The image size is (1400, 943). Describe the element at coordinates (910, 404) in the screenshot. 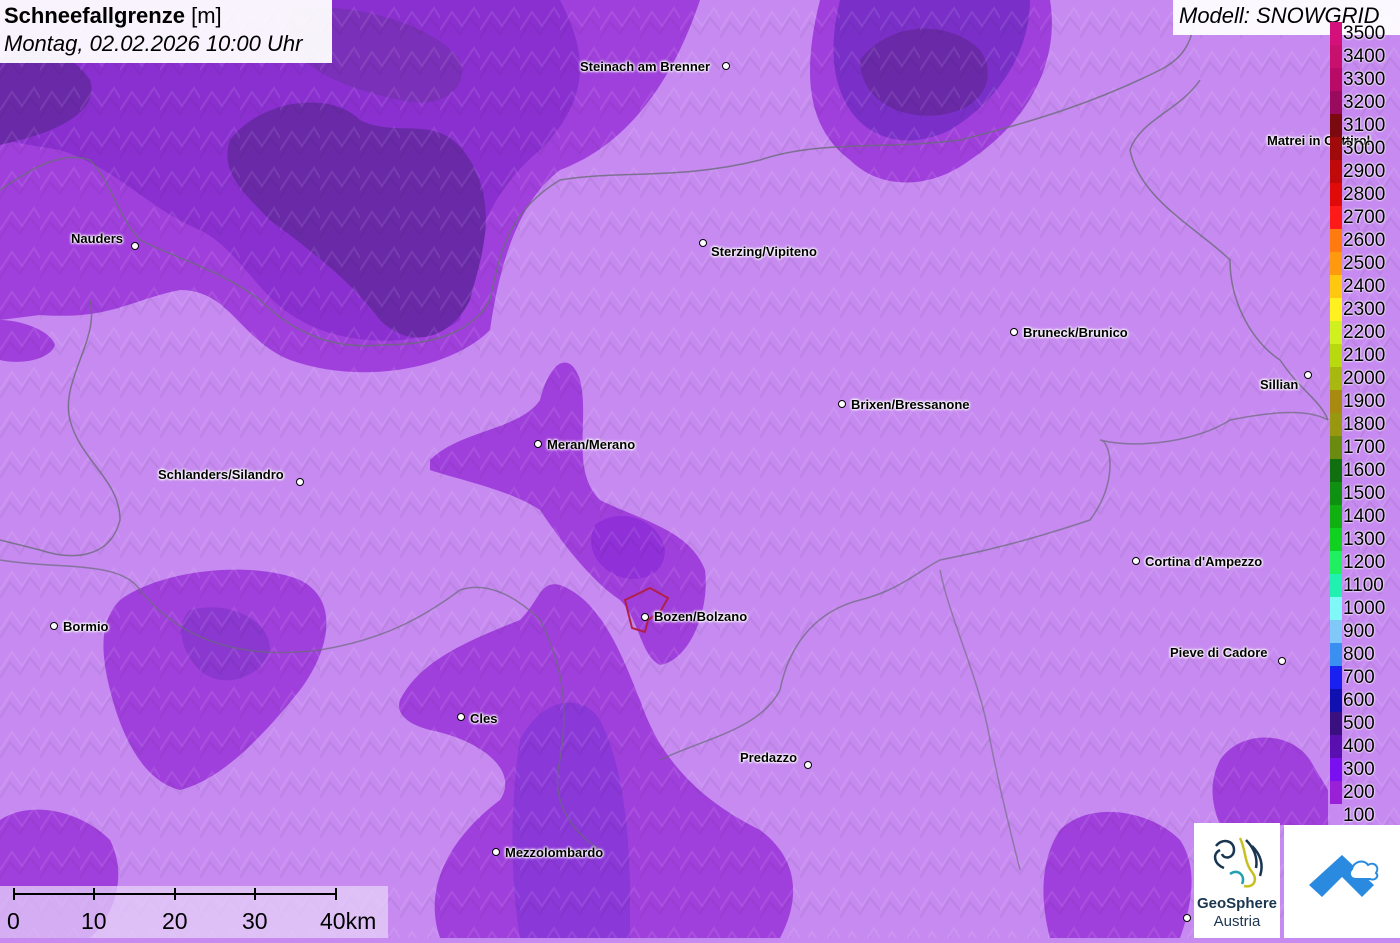

I see `city-label: Brixen/Bressanone` at that location.